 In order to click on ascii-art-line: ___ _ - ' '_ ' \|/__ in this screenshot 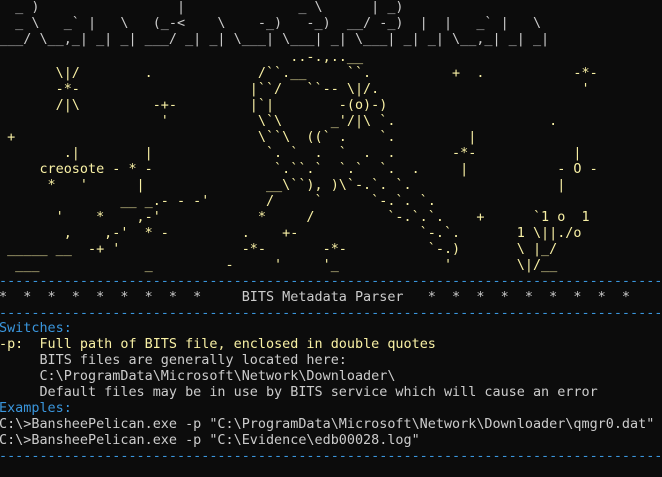, I will do `click(279, 265)`.